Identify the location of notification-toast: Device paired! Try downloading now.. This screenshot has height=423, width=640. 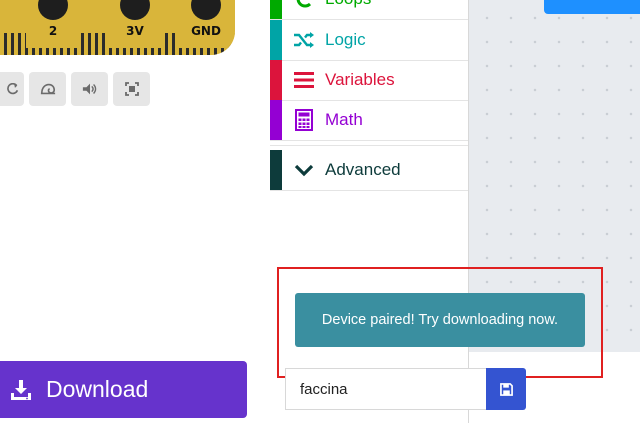
(440, 320).